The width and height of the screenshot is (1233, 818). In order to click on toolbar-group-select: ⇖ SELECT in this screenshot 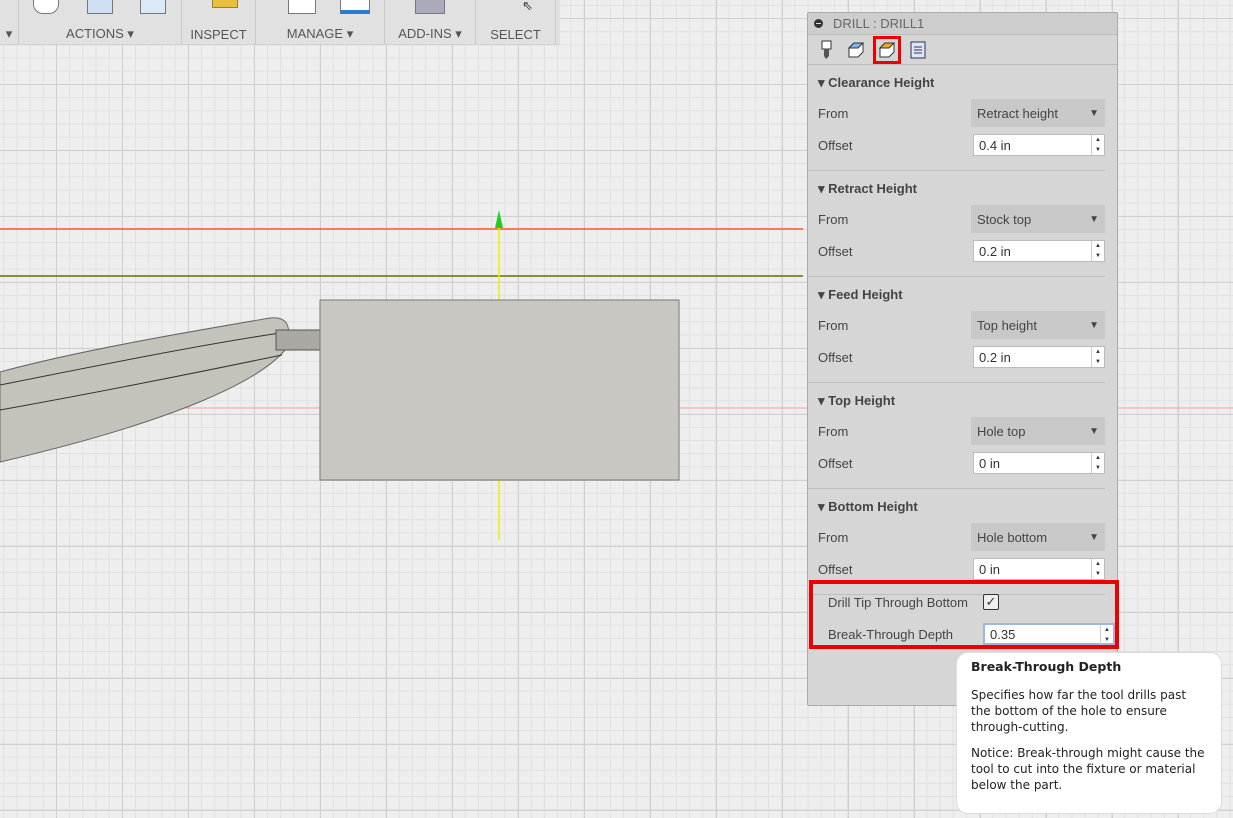, I will do `click(516, 22)`.